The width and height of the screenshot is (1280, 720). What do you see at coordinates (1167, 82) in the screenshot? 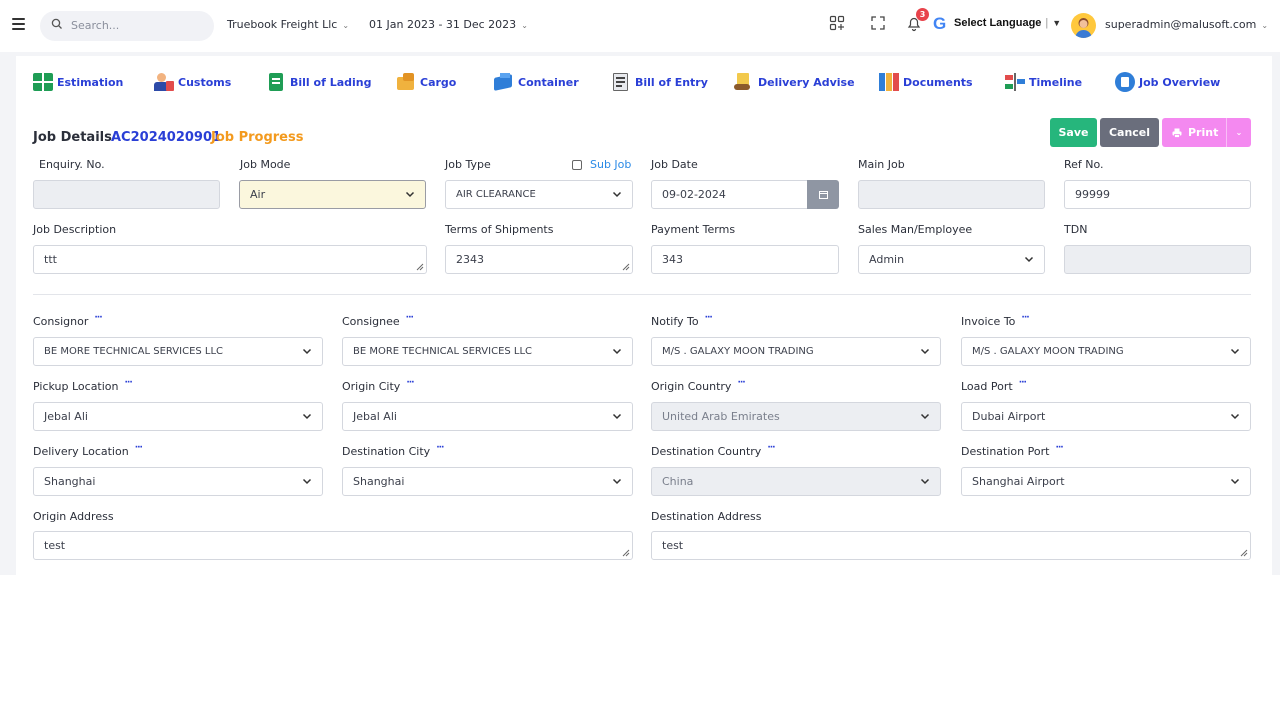
I see `tab-job-overview: Job Overview` at bounding box center [1167, 82].